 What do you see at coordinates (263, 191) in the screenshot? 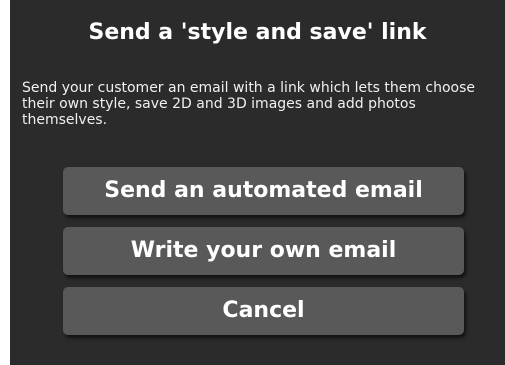
I see `send-automated-email-button: Send an automated email` at bounding box center [263, 191].